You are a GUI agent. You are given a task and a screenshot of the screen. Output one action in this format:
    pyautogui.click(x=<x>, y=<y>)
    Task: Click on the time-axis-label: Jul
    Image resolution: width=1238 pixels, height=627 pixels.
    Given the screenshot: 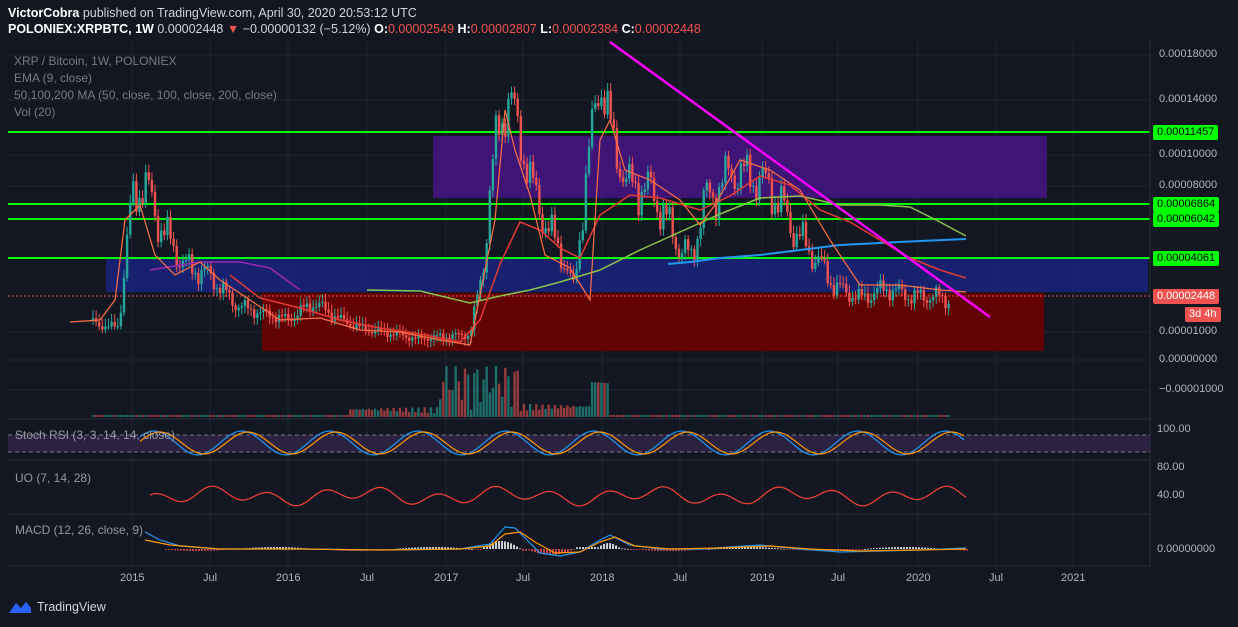 What is the action you would take?
    pyautogui.click(x=680, y=578)
    